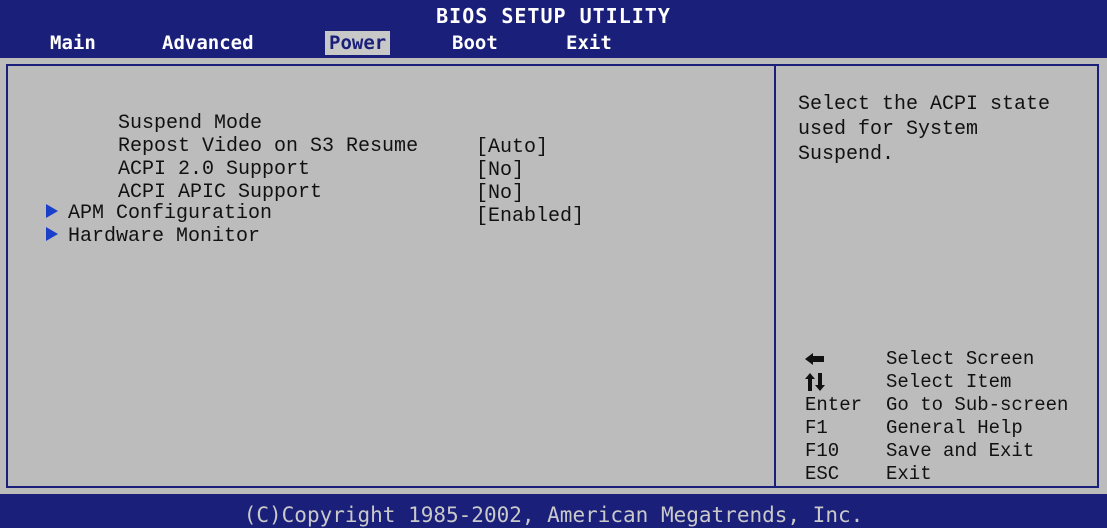 This screenshot has height=528, width=1107. Describe the element at coordinates (285, 169) in the screenshot. I see `setting-acpi-2-support: ACPI 2.0 Support [No]` at that location.